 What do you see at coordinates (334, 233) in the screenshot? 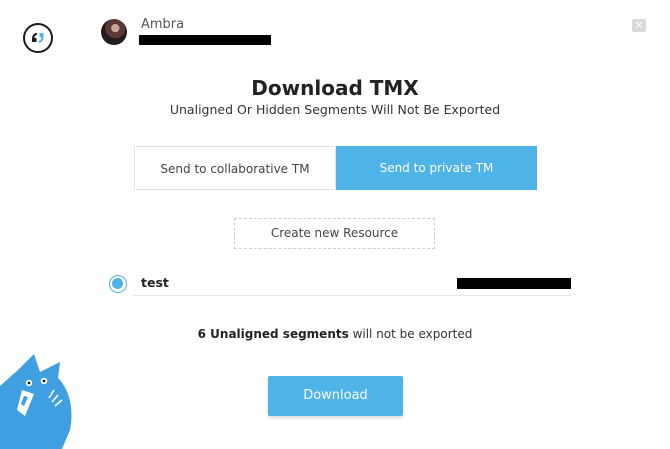
I see `create-new-resource-button: Create new Resource` at bounding box center [334, 233].